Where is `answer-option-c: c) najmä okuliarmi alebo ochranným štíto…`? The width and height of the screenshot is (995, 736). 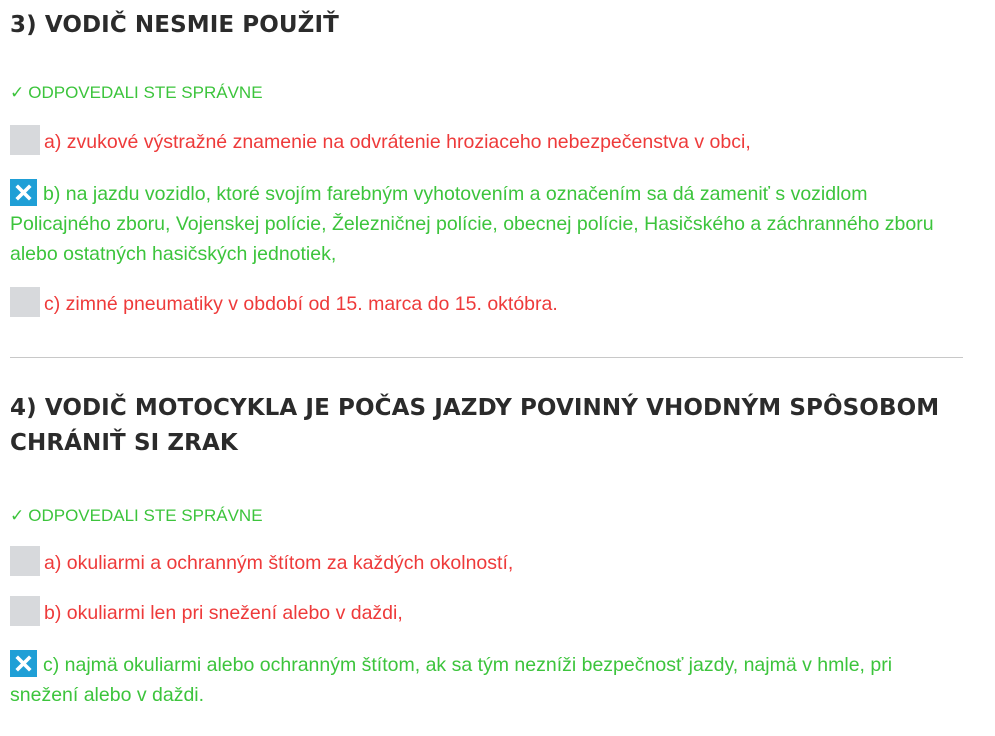
answer-option-c: c) najmä okuliarmi alebo ochranným štíto… is located at coordinates (482, 680).